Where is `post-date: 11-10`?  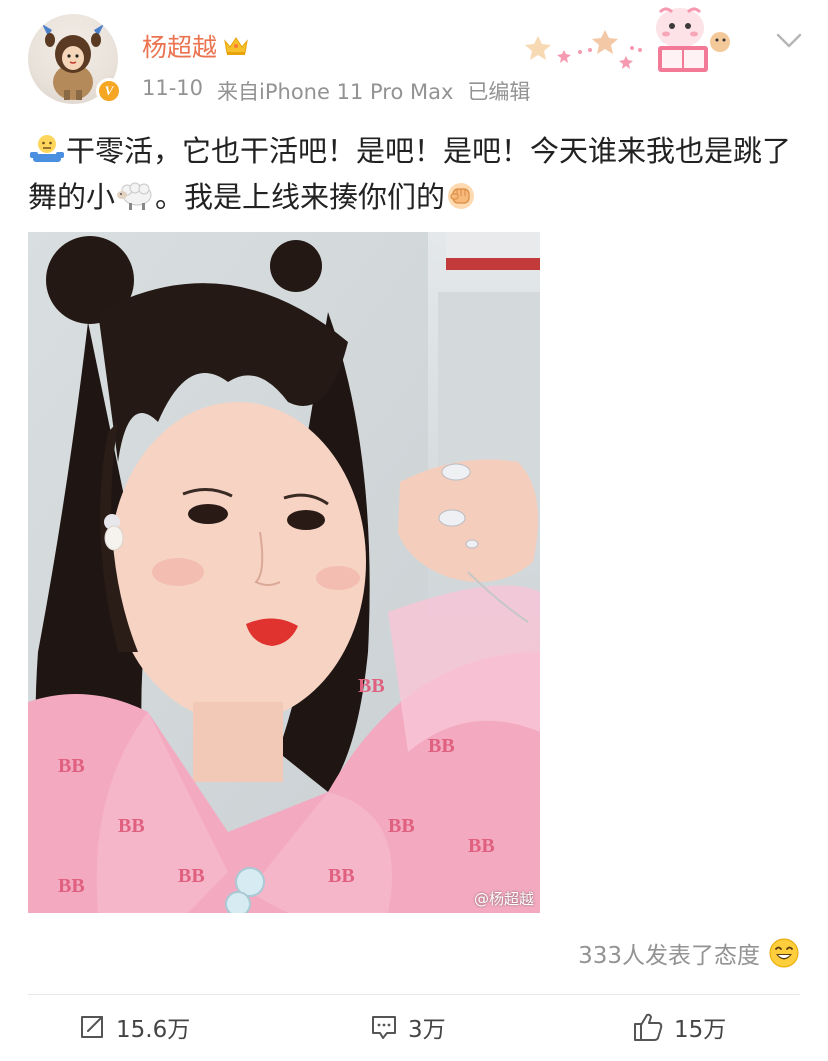
post-date: 11-10 is located at coordinates (173, 88).